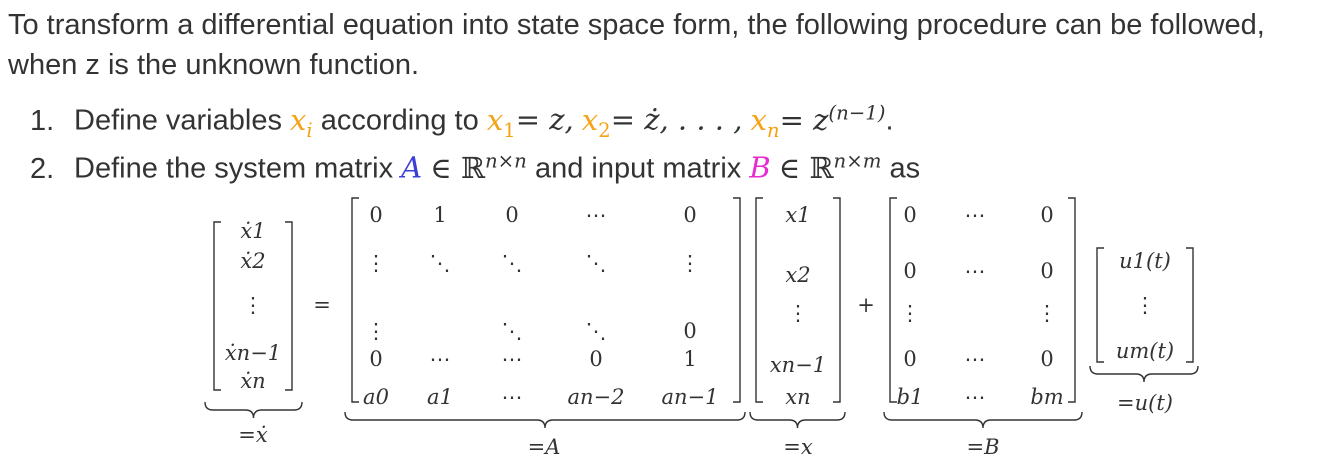  I want to click on xdot-entry: ẋn−1, so click(253, 353).